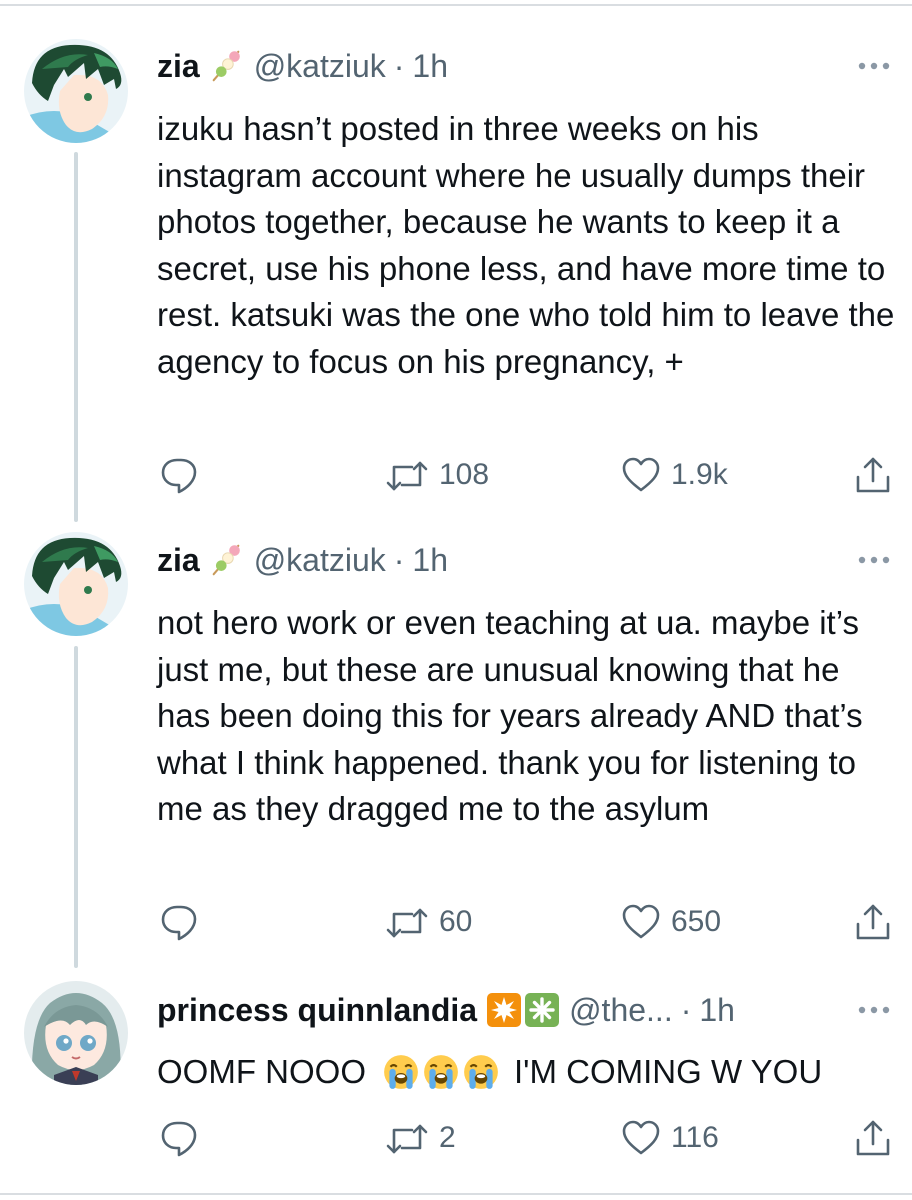 The image size is (912, 1200). What do you see at coordinates (527, 1140) in the screenshot?
I see `tweet-actions: 2 116` at bounding box center [527, 1140].